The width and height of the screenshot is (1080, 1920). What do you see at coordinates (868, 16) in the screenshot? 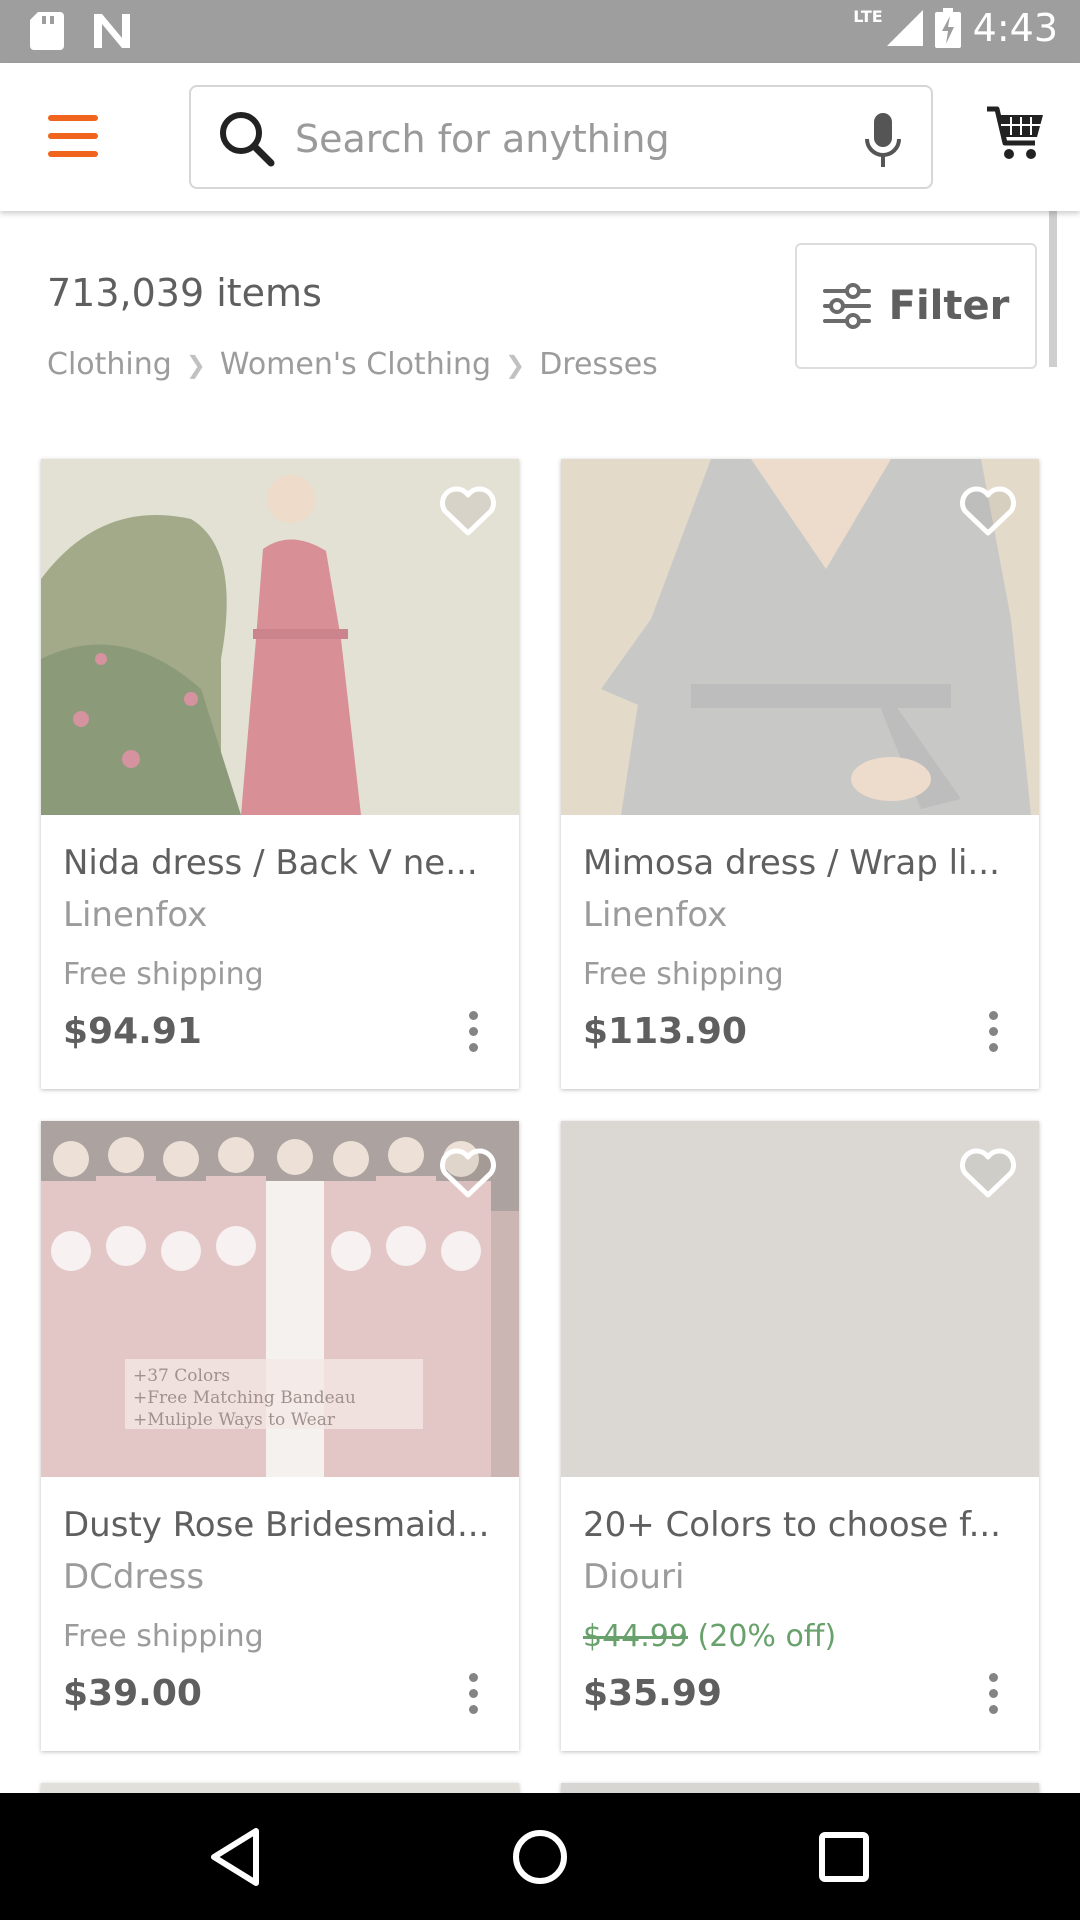
I see `network-type-label: LTE` at bounding box center [868, 16].